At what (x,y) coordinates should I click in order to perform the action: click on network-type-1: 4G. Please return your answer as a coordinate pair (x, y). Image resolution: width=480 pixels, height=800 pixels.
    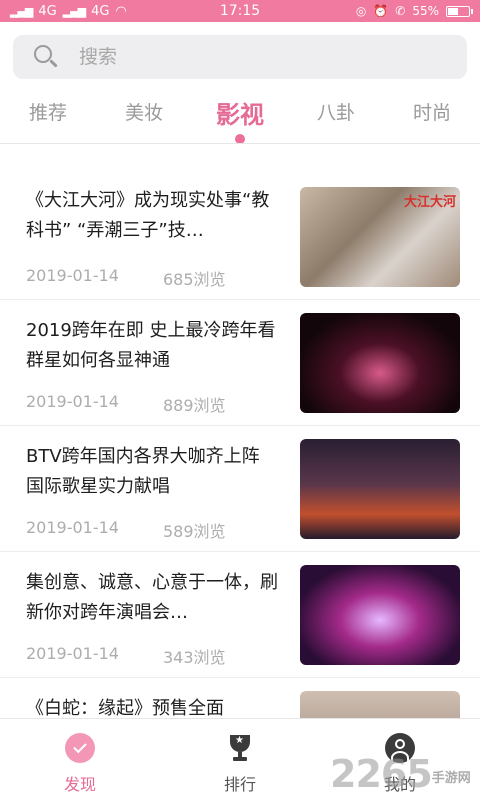
    Looking at the image, I should click on (47, 11).